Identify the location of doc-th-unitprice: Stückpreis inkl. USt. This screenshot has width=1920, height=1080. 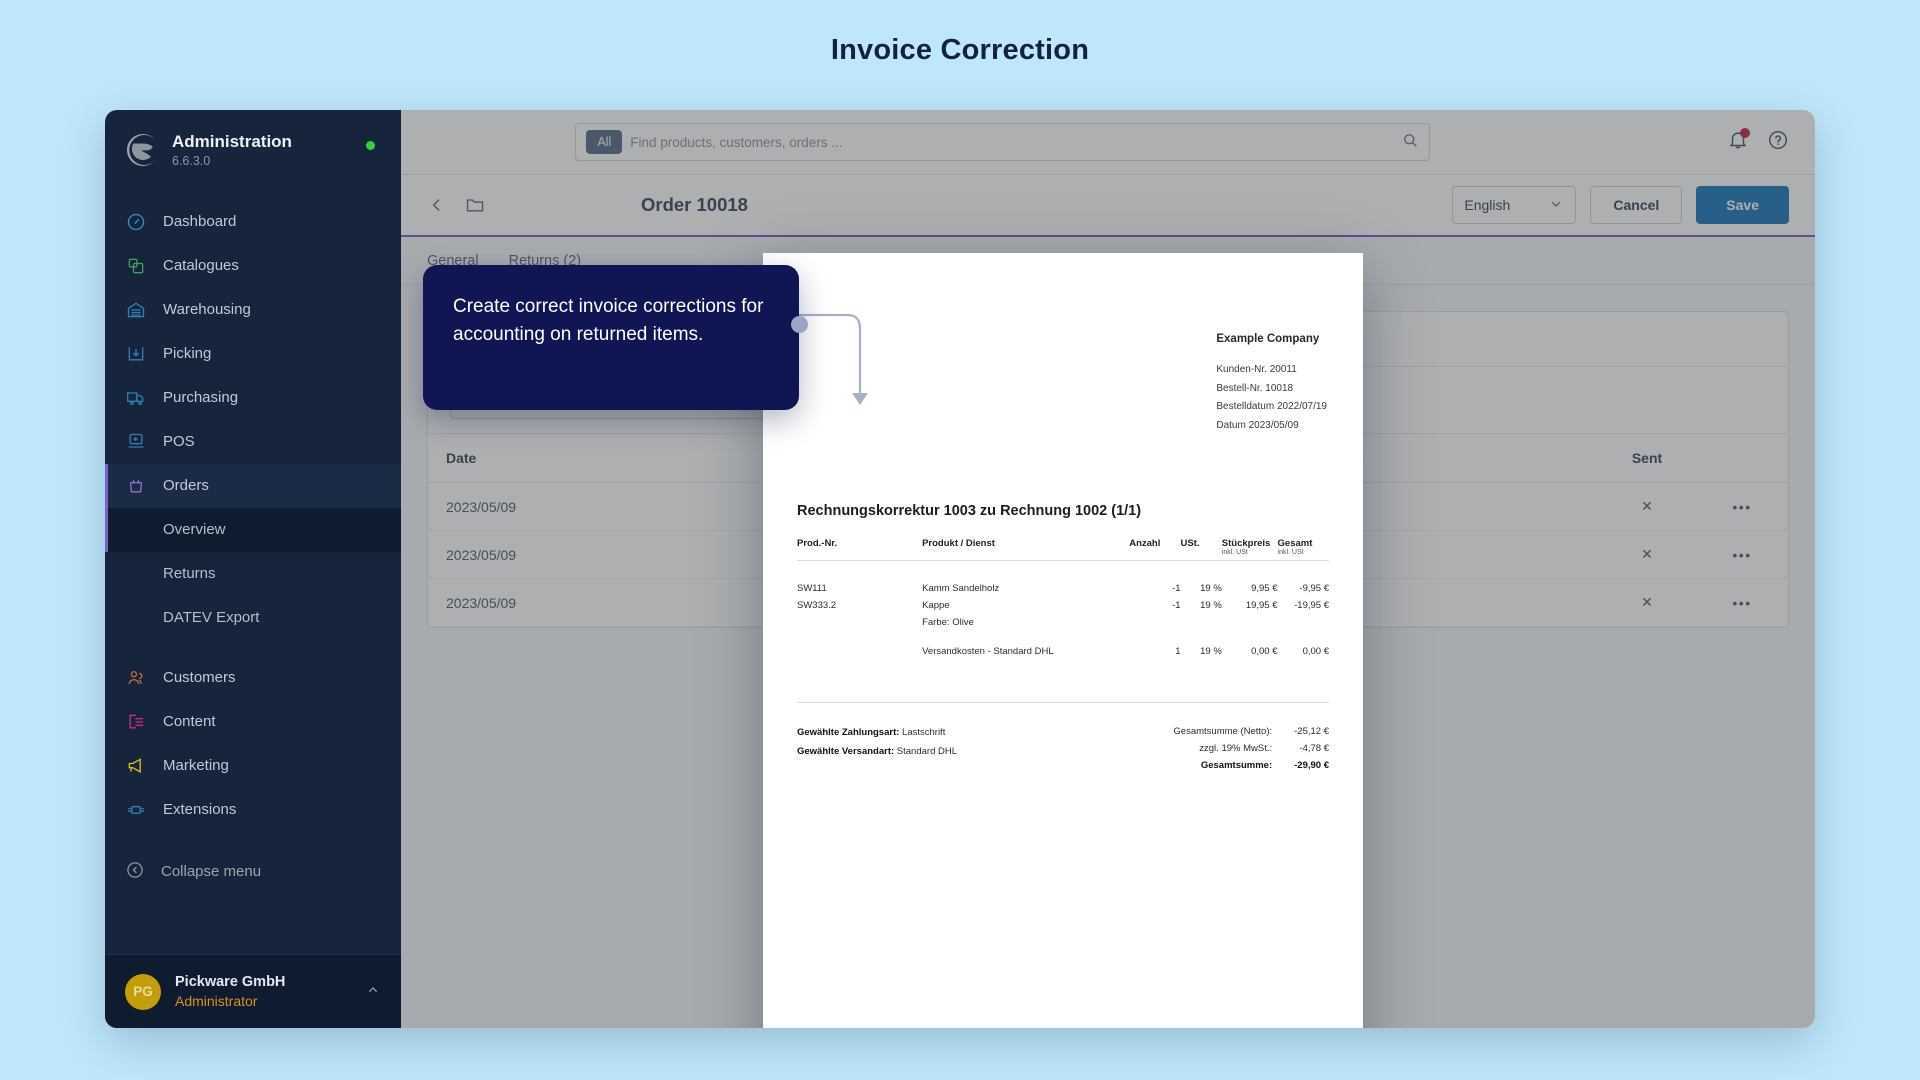
(1246, 547).